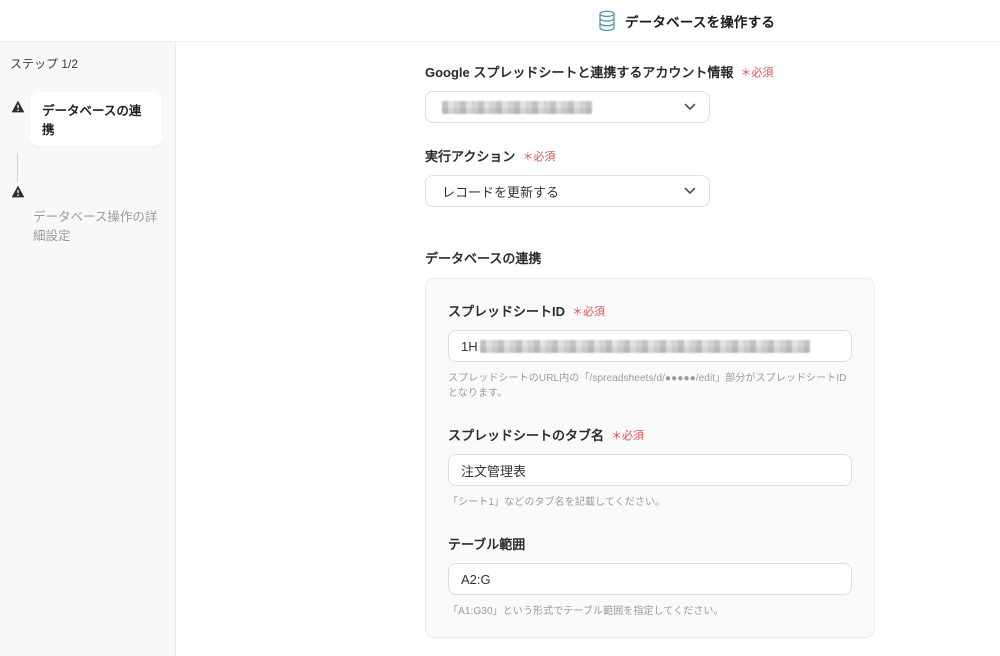 Image resolution: width=1000 pixels, height=656 pixels. What do you see at coordinates (644, 346) in the screenshot?
I see `redacted-spreadsheet-id` at bounding box center [644, 346].